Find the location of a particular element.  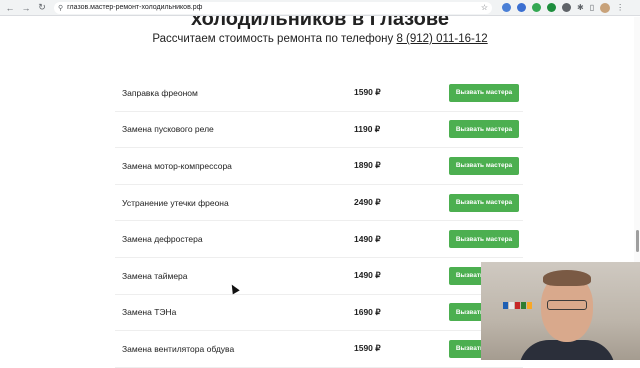

presenter-shirt is located at coordinates (567, 350).